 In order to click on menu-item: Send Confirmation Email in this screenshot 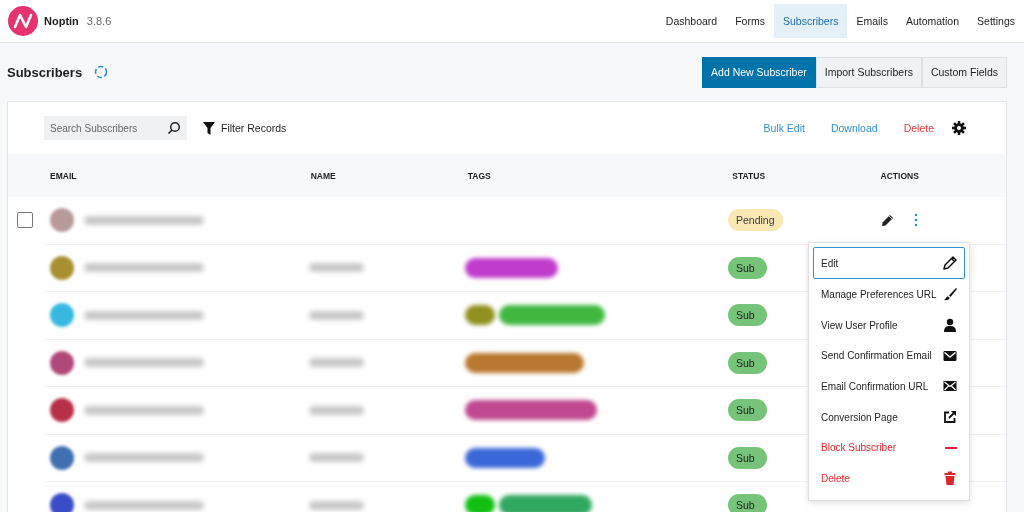, I will do `click(889, 356)`.